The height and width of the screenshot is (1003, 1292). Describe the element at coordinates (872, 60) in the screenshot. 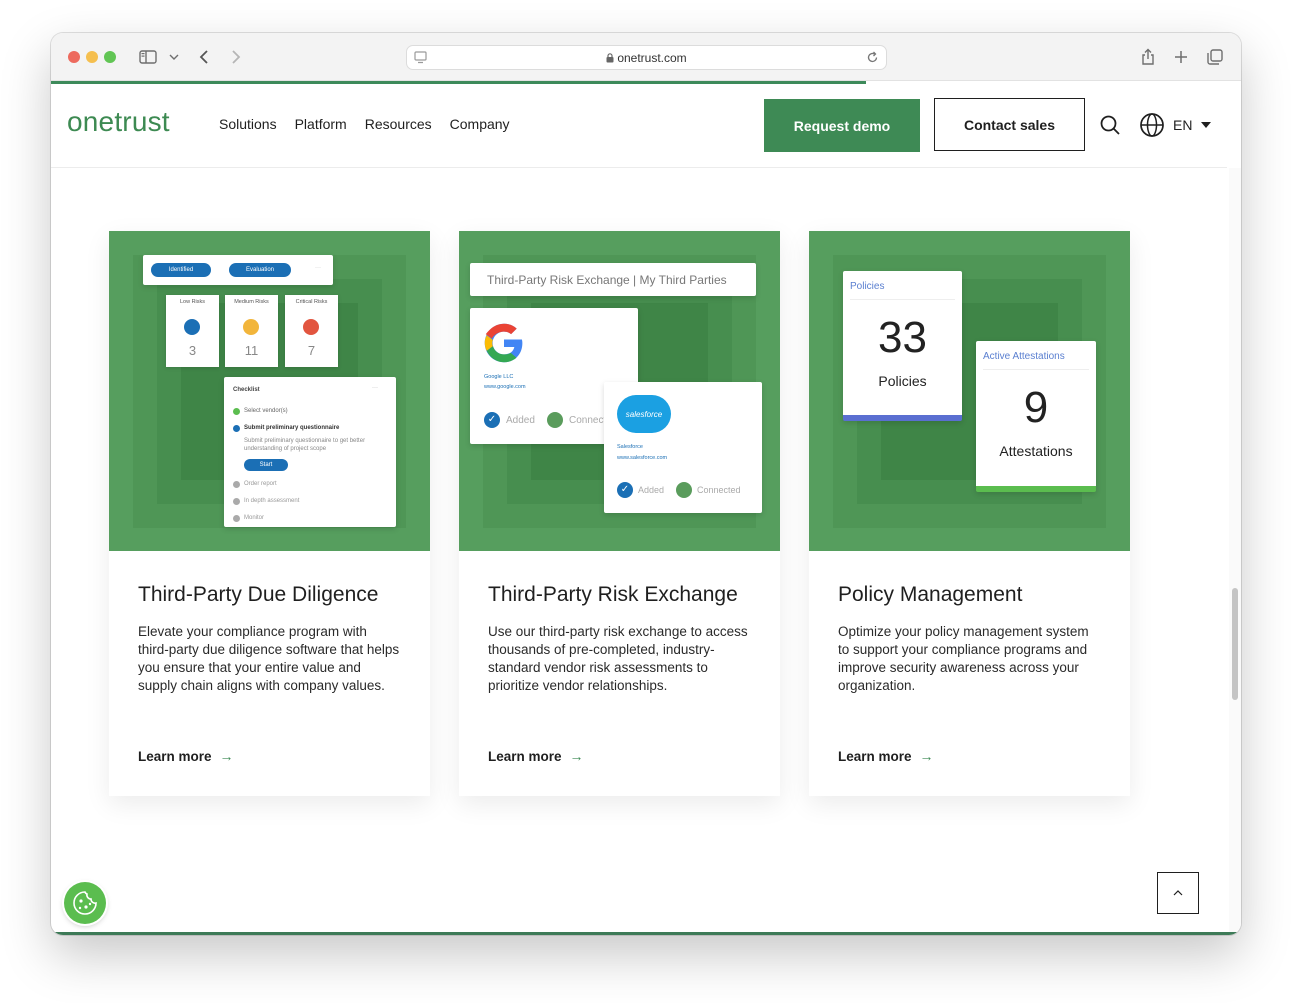

I see `reload-icon` at that location.